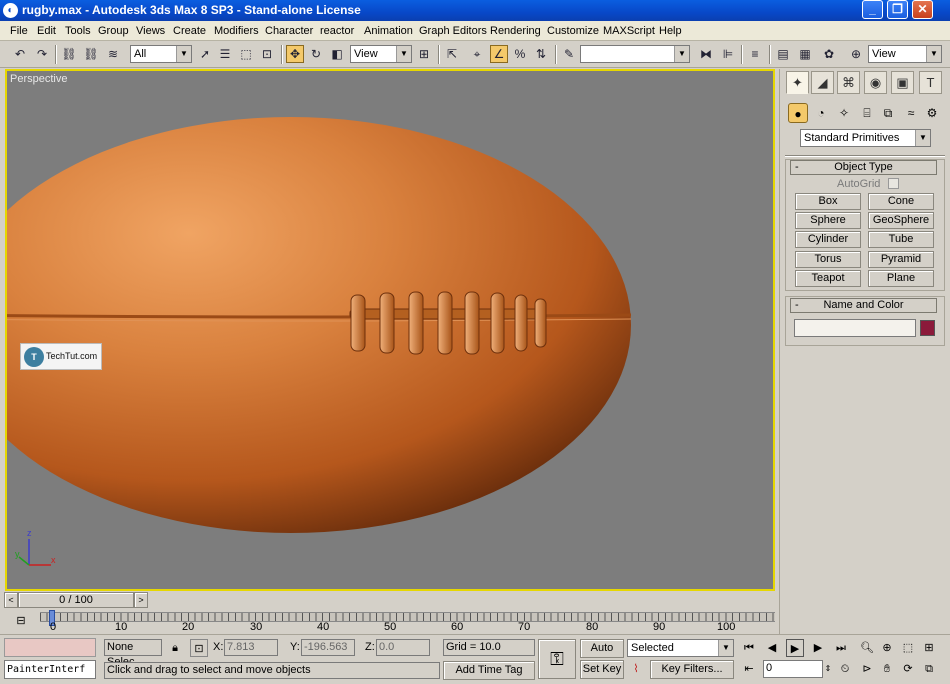 This screenshot has height=684, width=950. Describe the element at coordinates (113, 54) in the screenshot. I see `bind-to-space-warp-icon: ≋` at that location.